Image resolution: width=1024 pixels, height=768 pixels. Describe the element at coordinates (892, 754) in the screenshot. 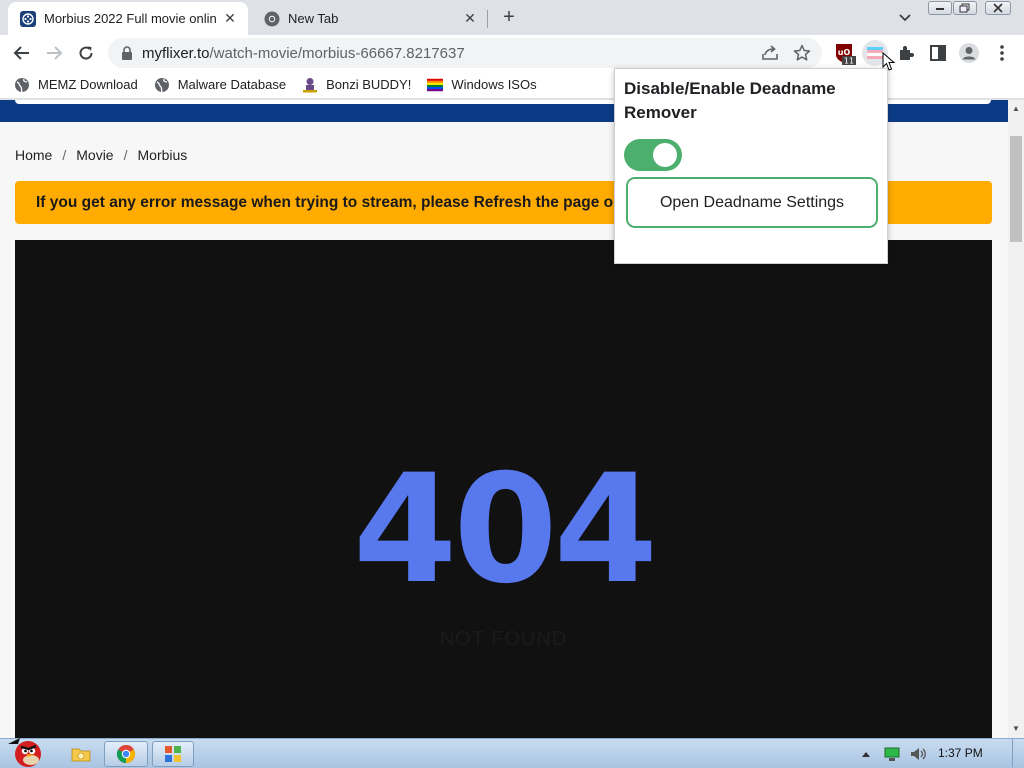

I see `network-tray-icon` at that location.